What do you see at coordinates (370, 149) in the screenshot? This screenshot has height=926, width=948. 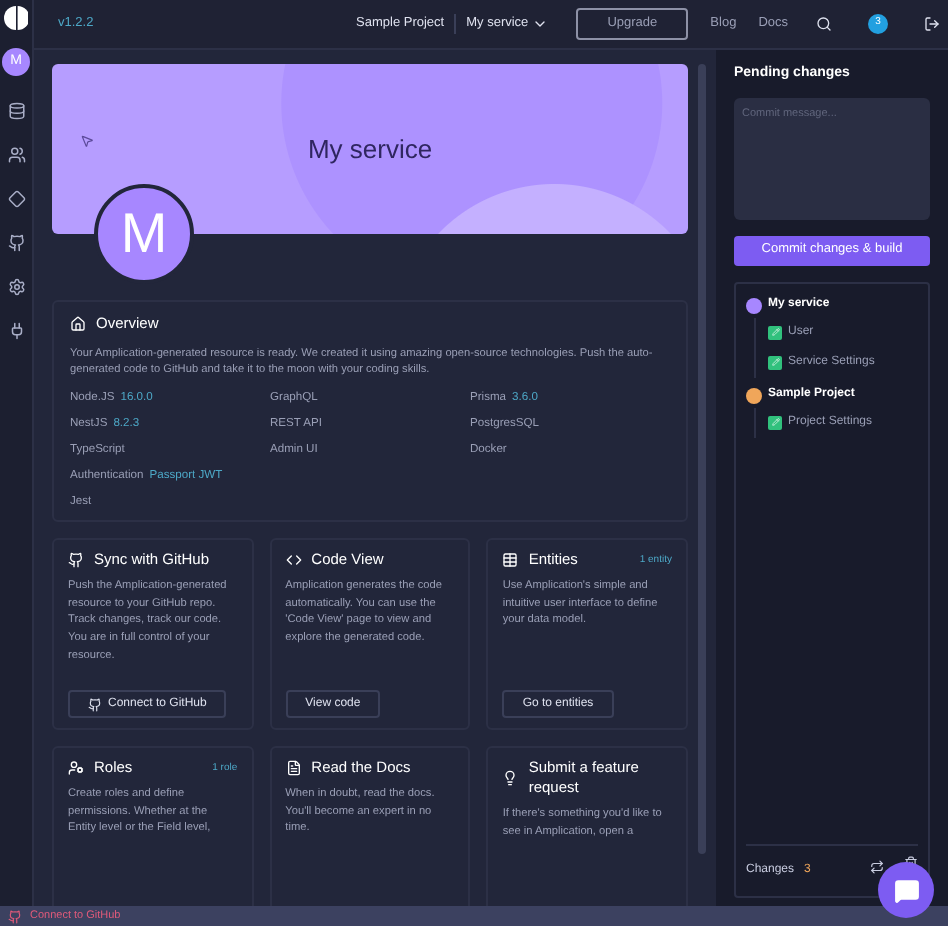 I see `service-title: My service` at bounding box center [370, 149].